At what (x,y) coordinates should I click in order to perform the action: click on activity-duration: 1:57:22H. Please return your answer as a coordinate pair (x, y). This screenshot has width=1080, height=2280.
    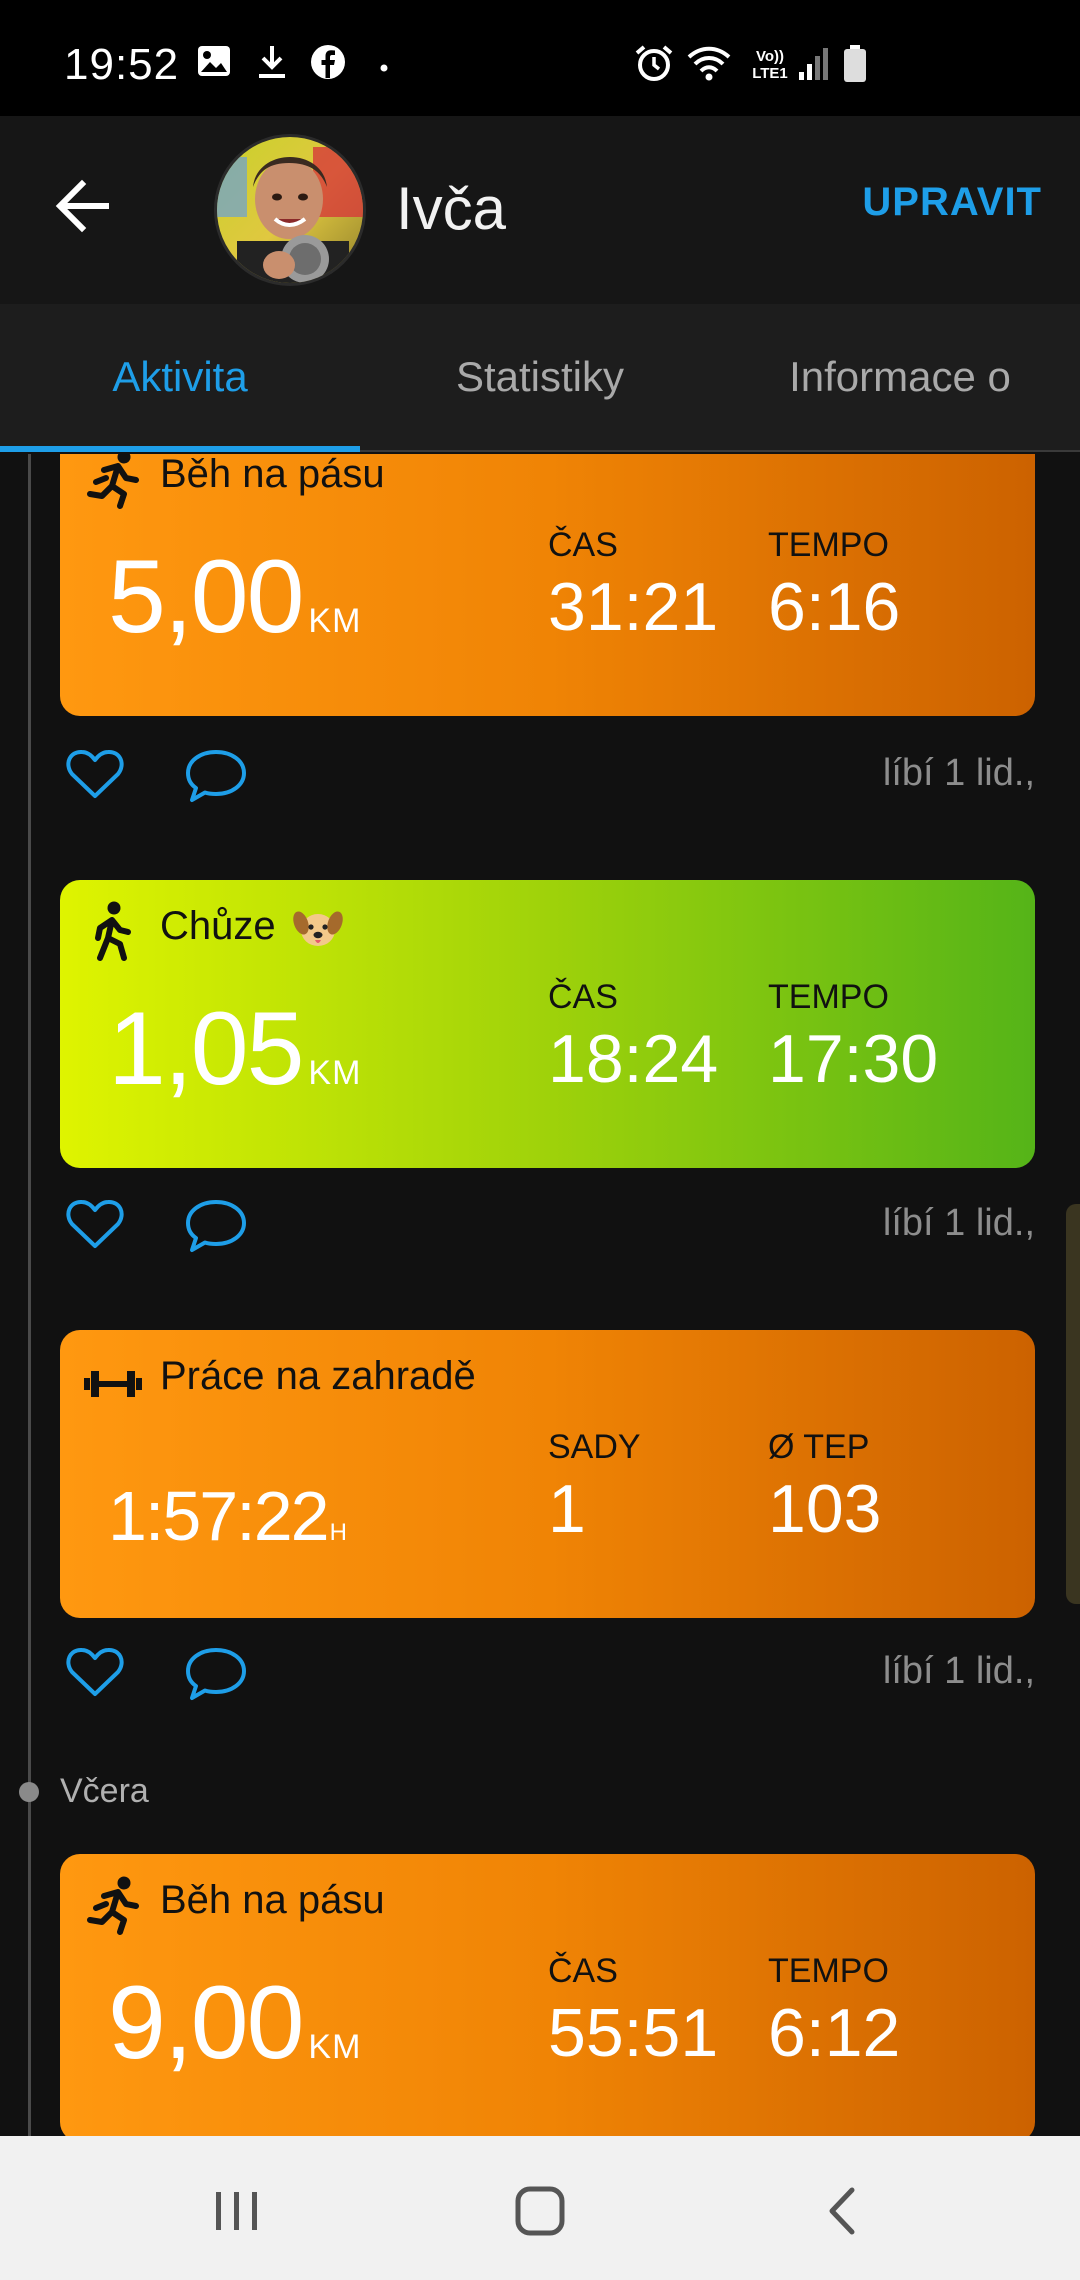
    Looking at the image, I should click on (228, 1516).